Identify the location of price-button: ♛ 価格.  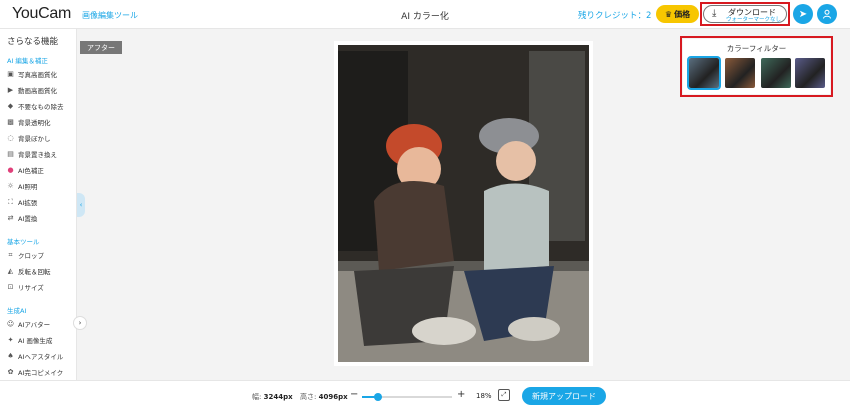
(677, 14).